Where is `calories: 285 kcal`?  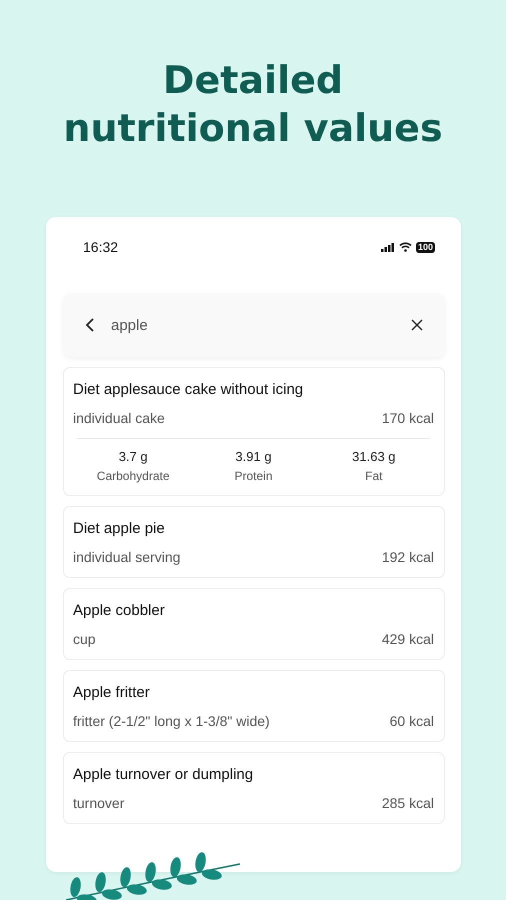 calories: 285 kcal is located at coordinates (408, 803).